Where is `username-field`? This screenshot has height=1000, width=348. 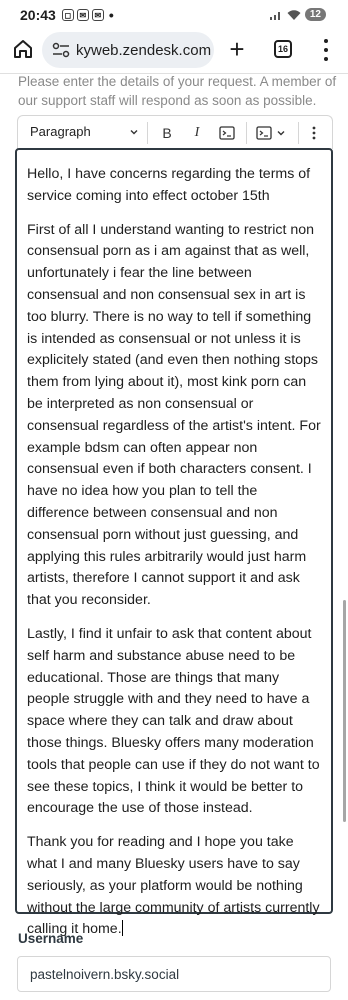
username-field is located at coordinates (174, 974).